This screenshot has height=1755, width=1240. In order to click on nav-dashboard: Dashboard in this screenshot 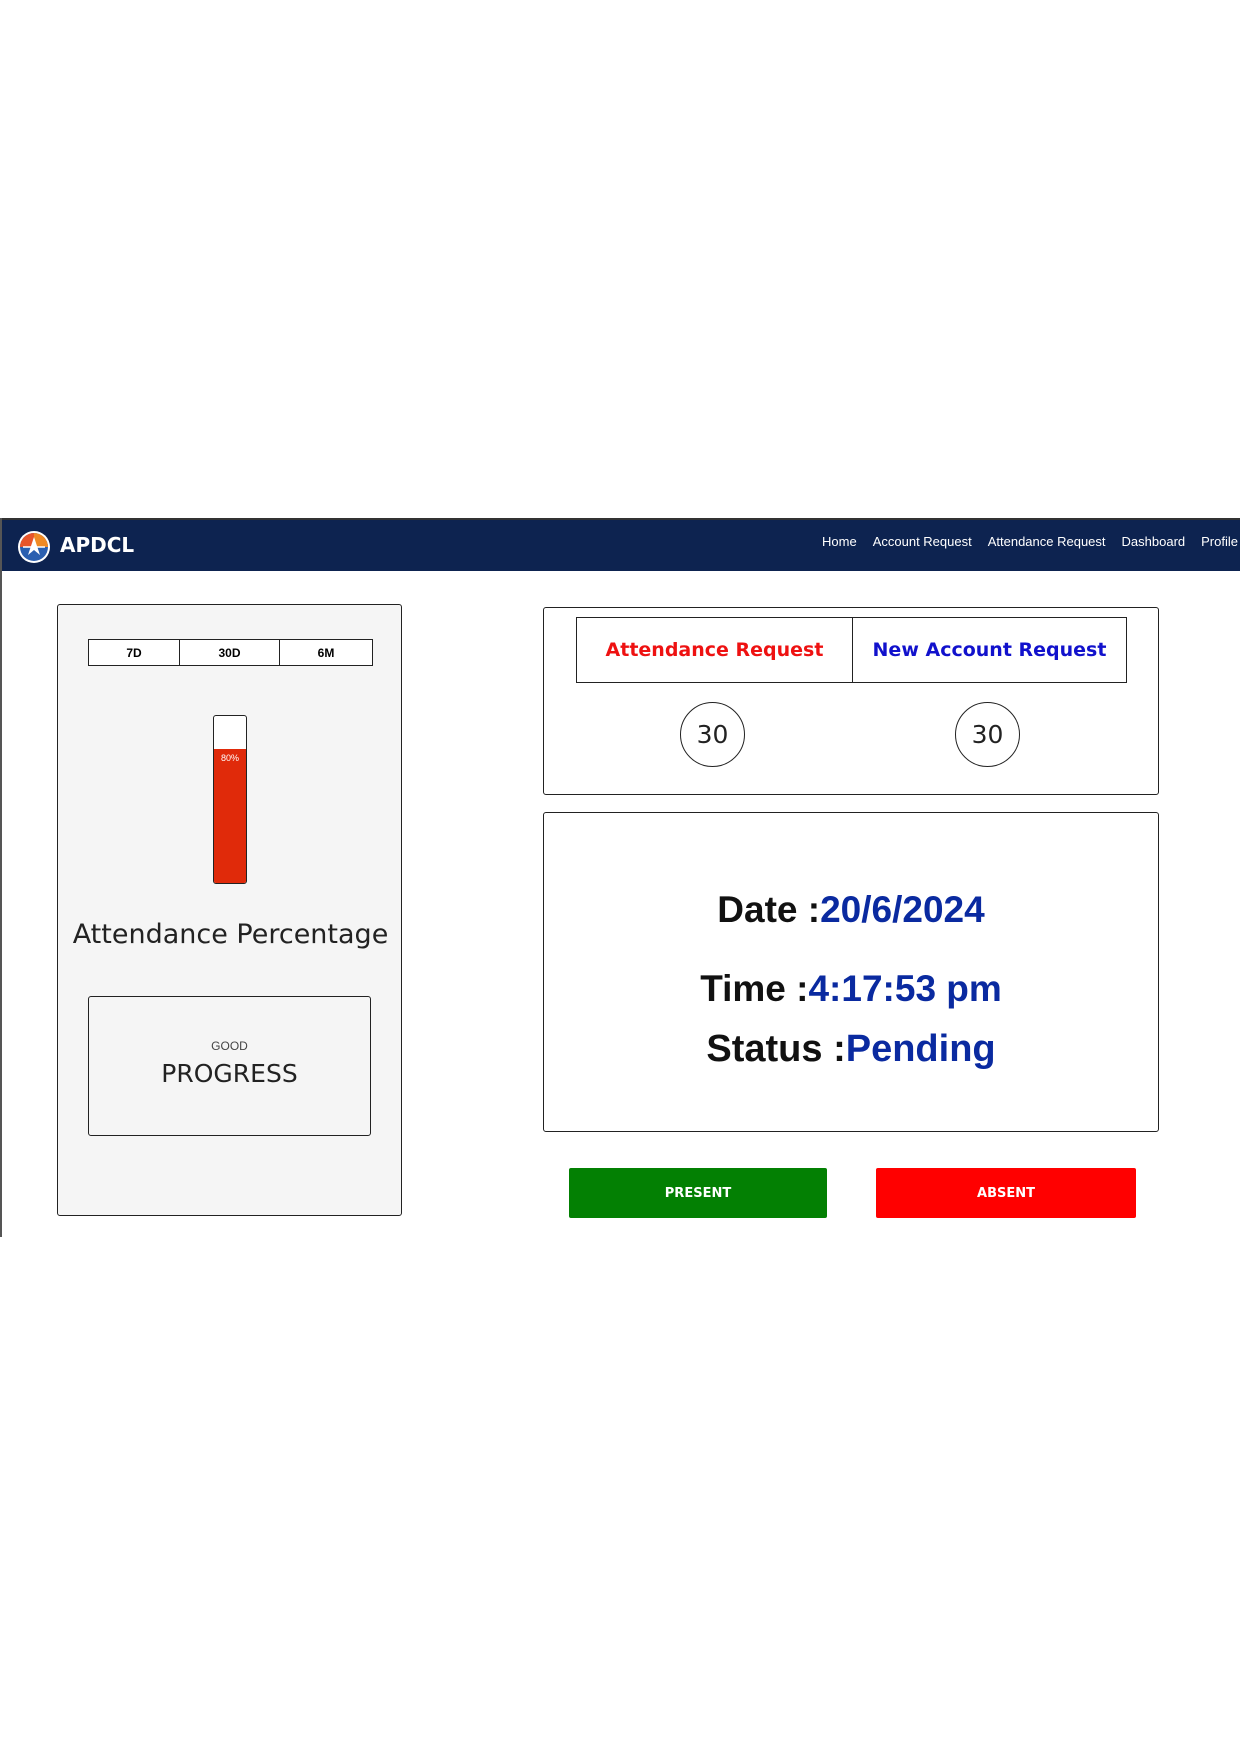, I will do `click(1154, 541)`.